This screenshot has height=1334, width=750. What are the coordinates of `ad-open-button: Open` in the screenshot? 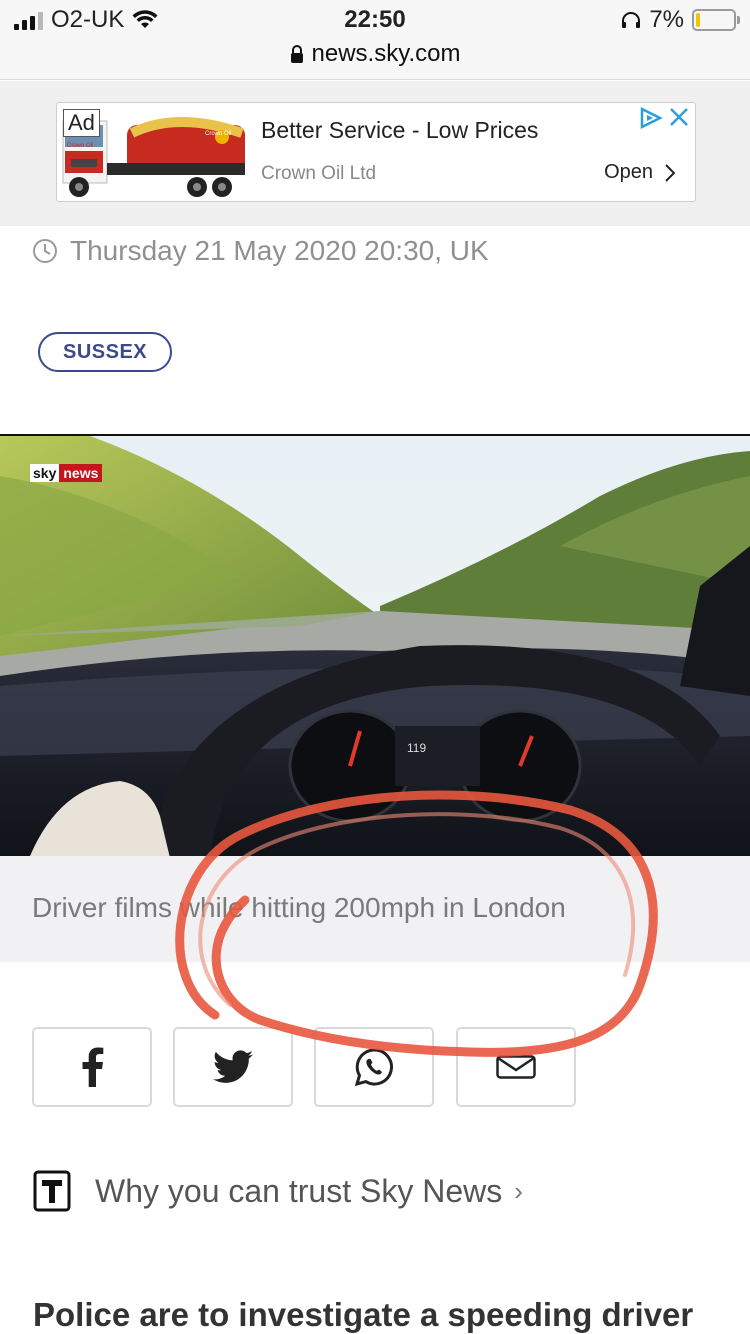 It's located at (639, 172).